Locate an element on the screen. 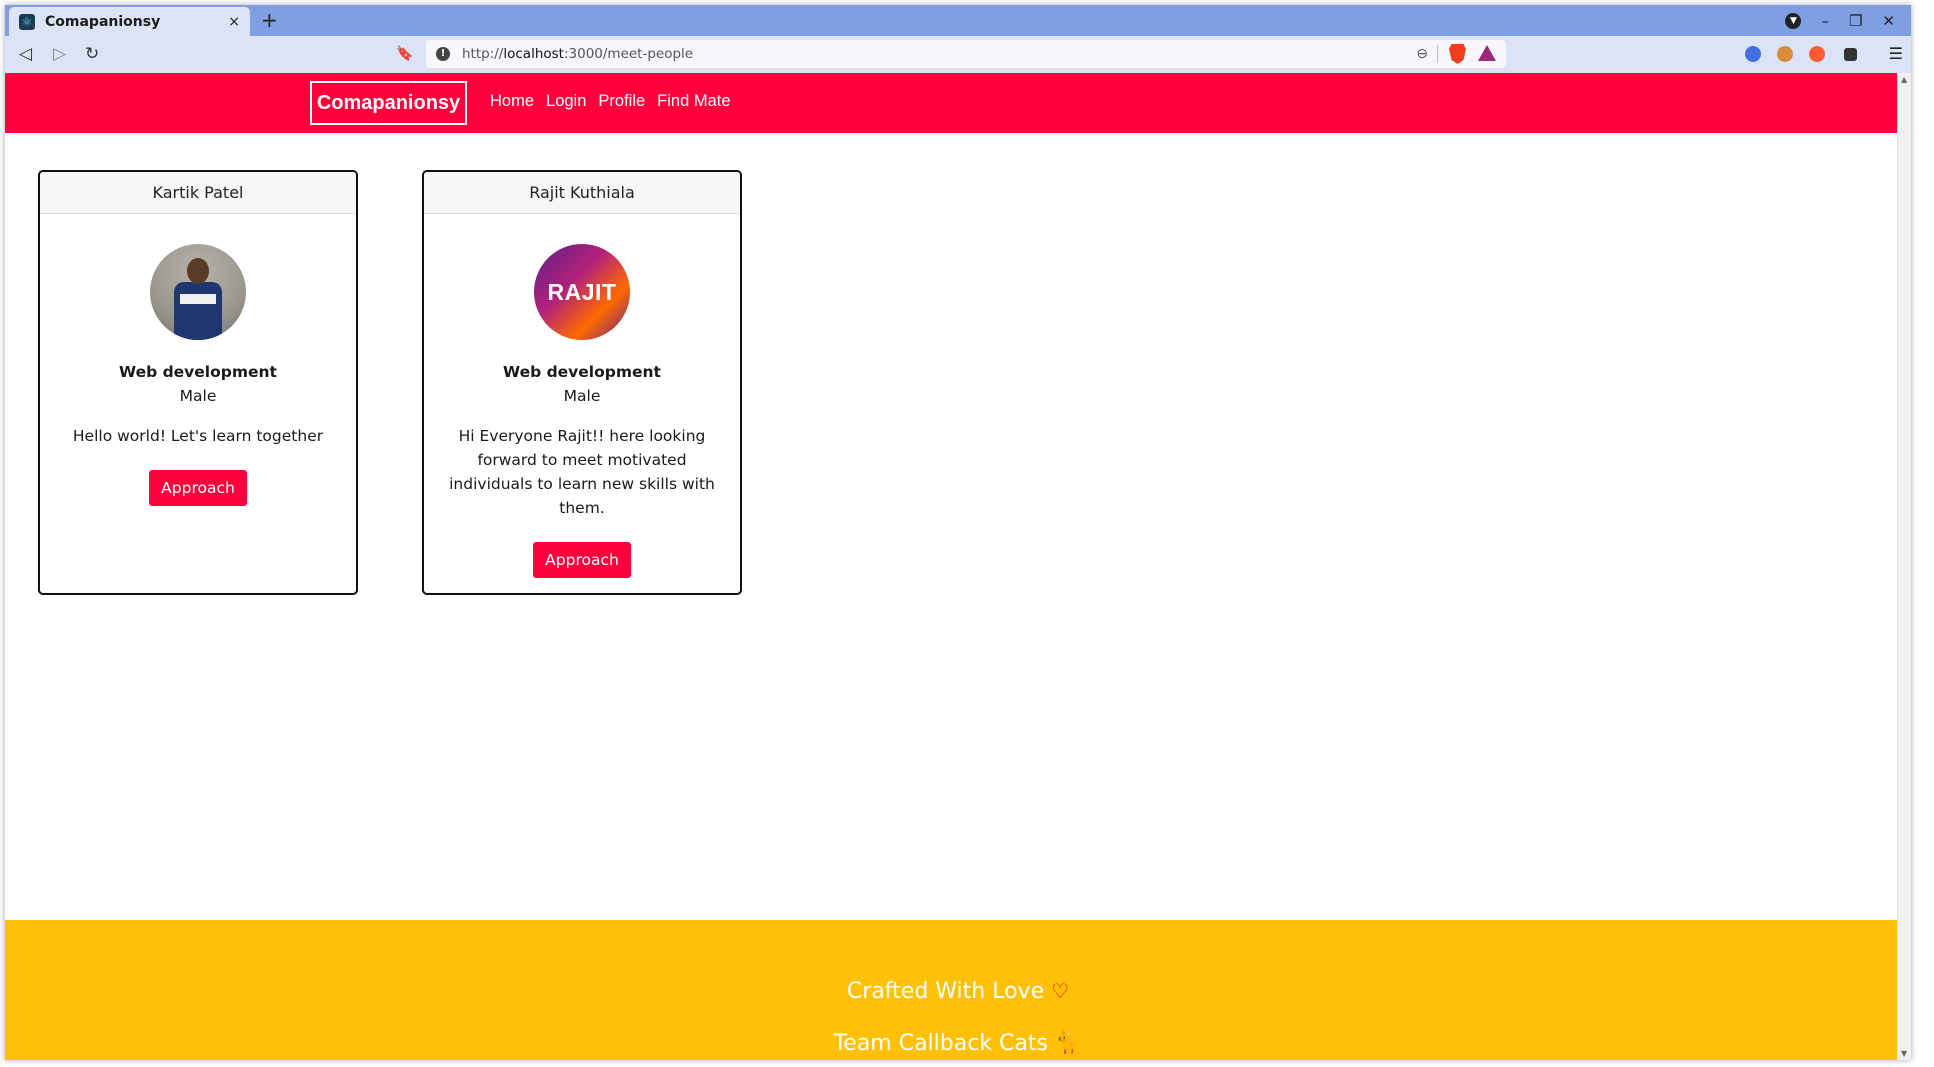 Image resolution: width=1934 pixels, height=1067 pixels. extension-face-icon is located at coordinates (1785, 54).